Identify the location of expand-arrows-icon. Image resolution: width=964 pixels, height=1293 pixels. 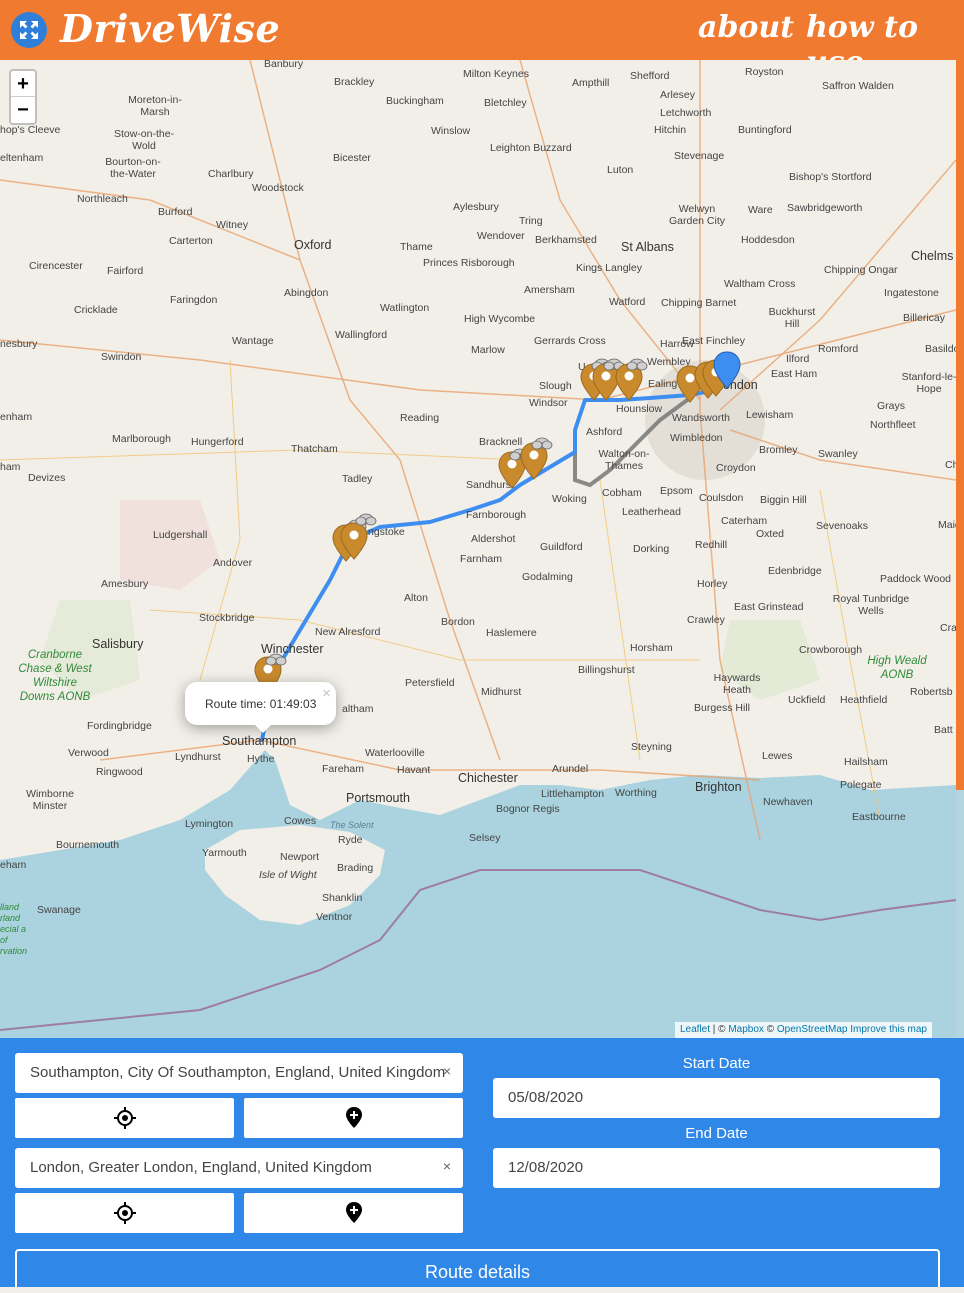
(29, 30).